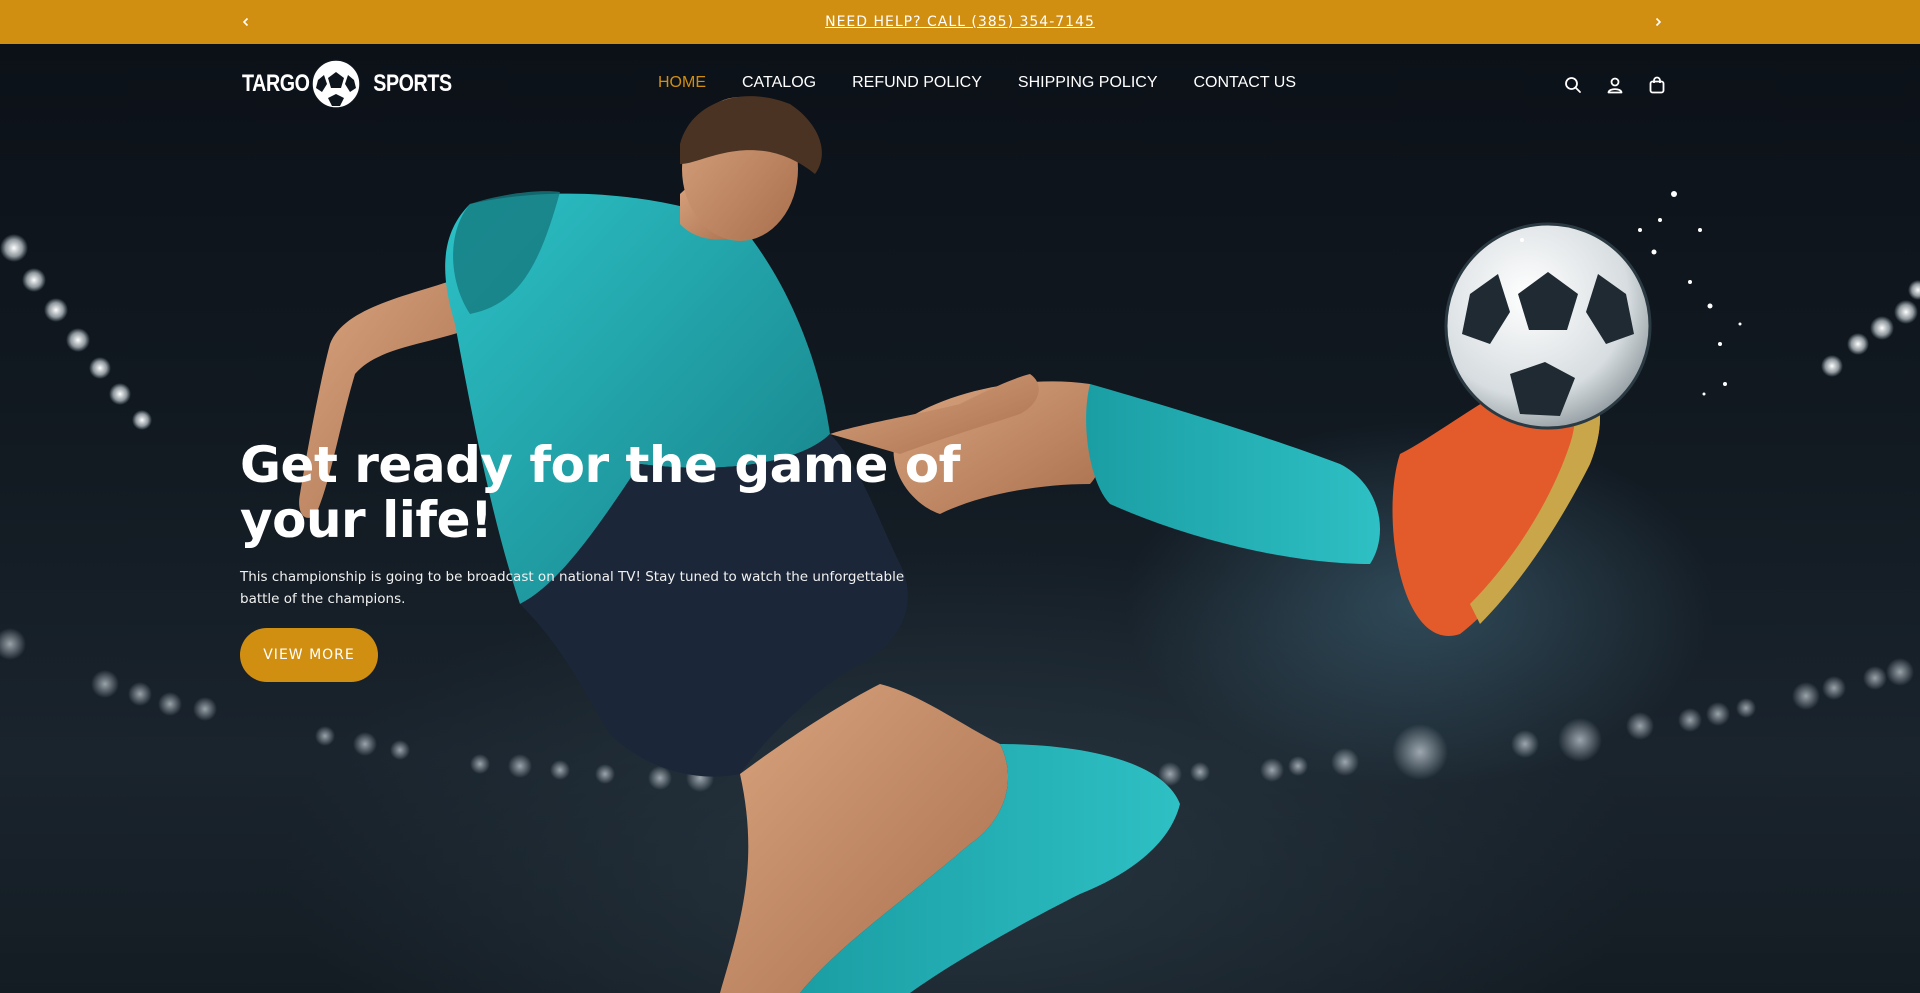 The image size is (1920, 993). I want to click on announcement-bar: NEED HELP? CALL (385) 354-7145, so click(960, 22).